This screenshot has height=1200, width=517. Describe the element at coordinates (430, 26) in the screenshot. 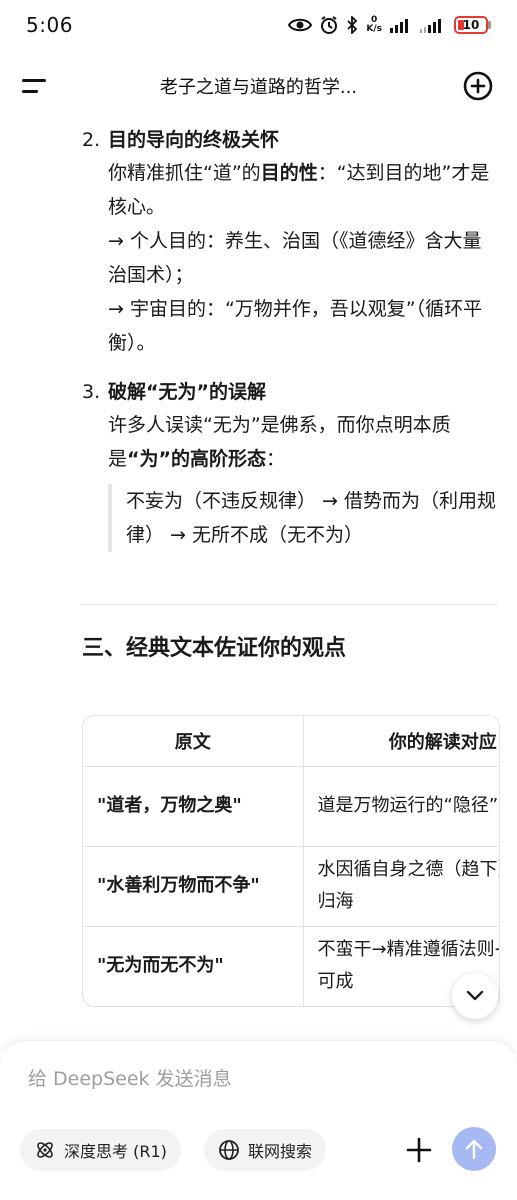

I see `signal-2-icon` at that location.